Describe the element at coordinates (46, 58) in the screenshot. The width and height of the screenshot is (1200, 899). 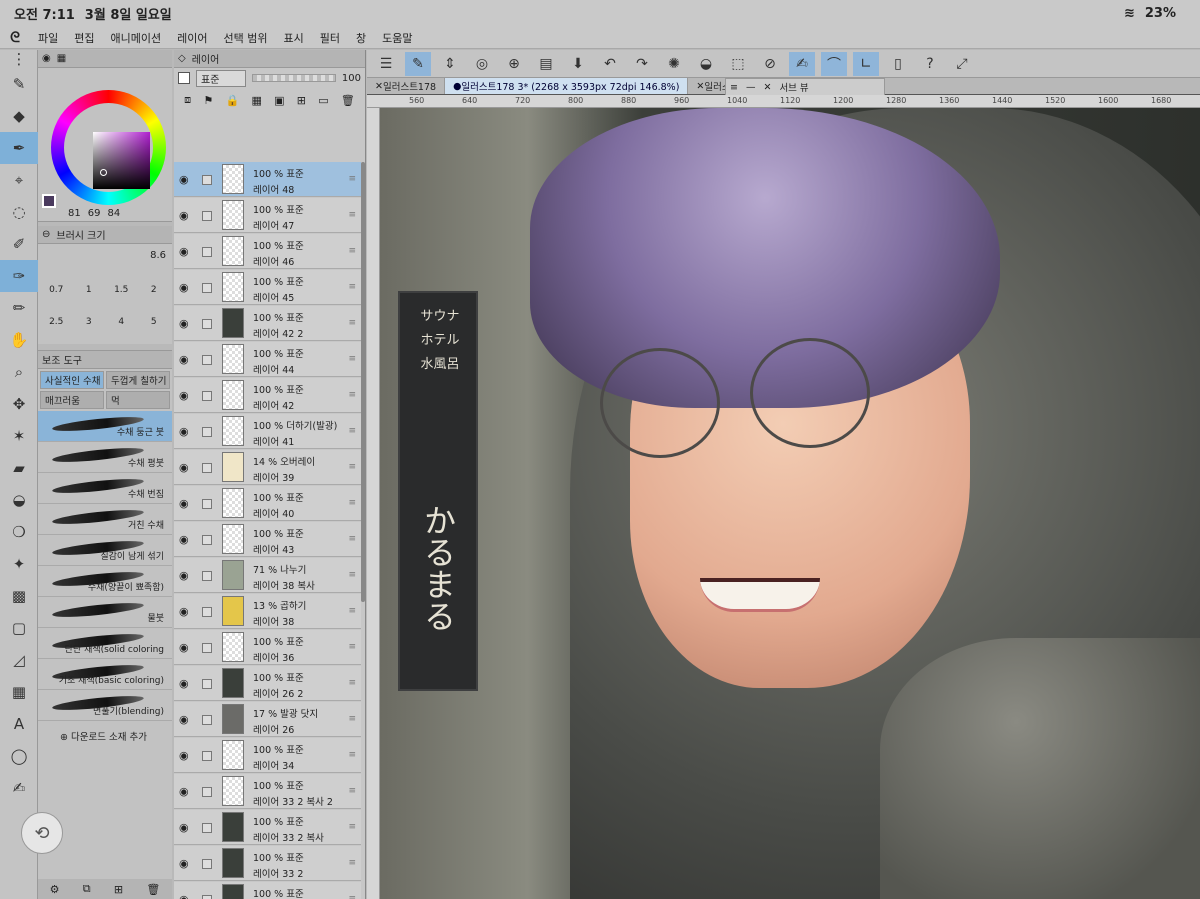
I see `color-wheel-tab-icon: ◉` at that location.